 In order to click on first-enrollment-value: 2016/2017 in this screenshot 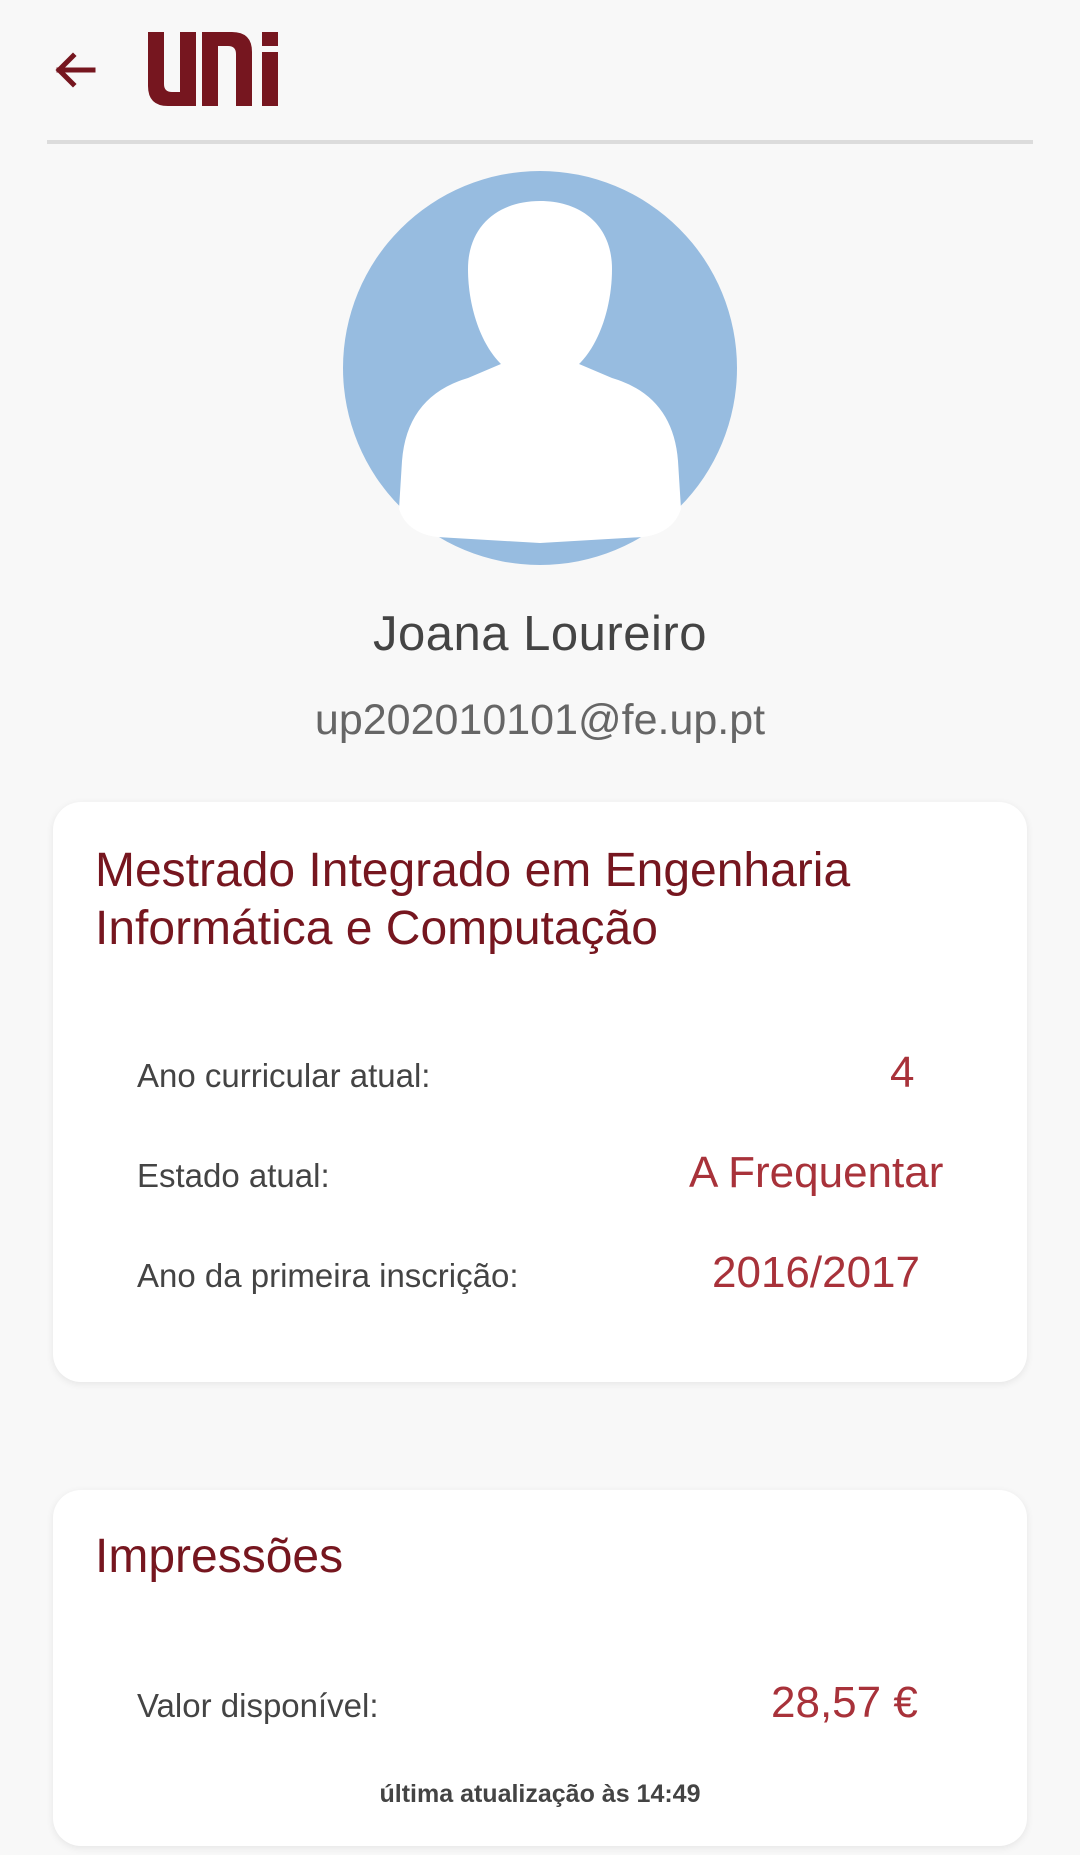, I will do `click(816, 1272)`.